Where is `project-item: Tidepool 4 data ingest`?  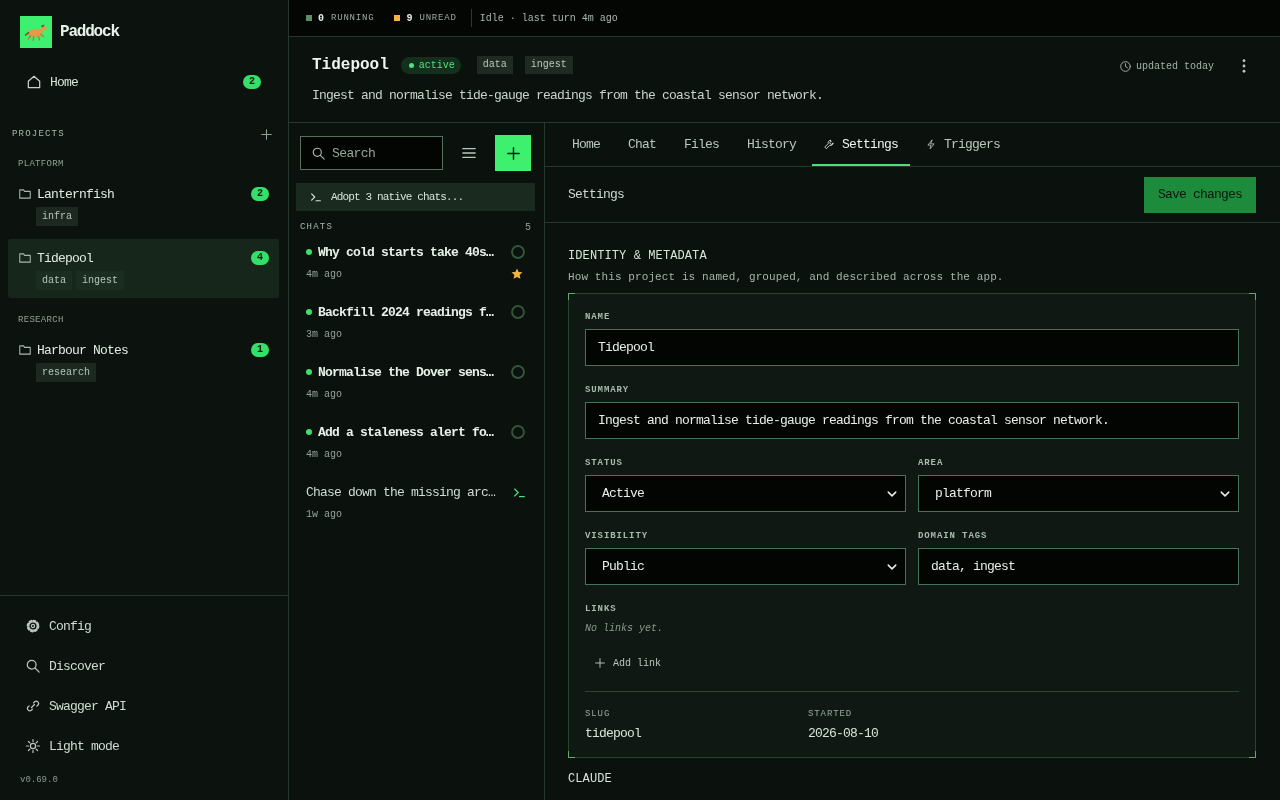
project-item: Tidepool 4 data ingest is located at coordinates (143, 268).